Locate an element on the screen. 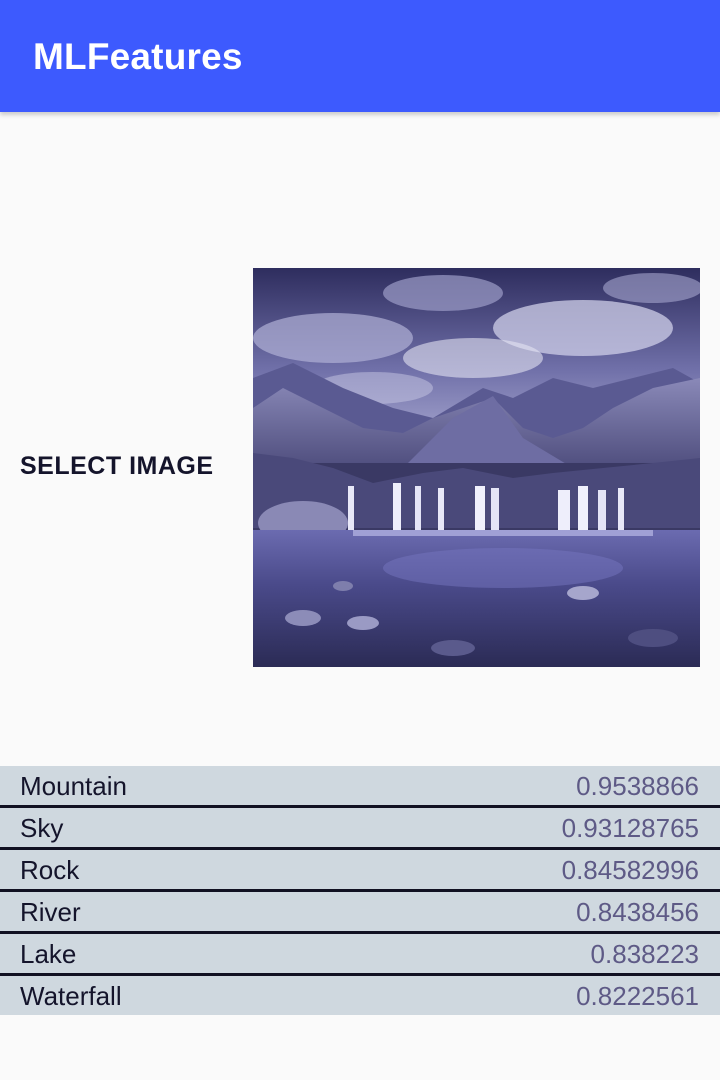 Image resolution: width=720 pixels, height=1080 pixels. result-label: Mountain is located at coordinates (73, 786).